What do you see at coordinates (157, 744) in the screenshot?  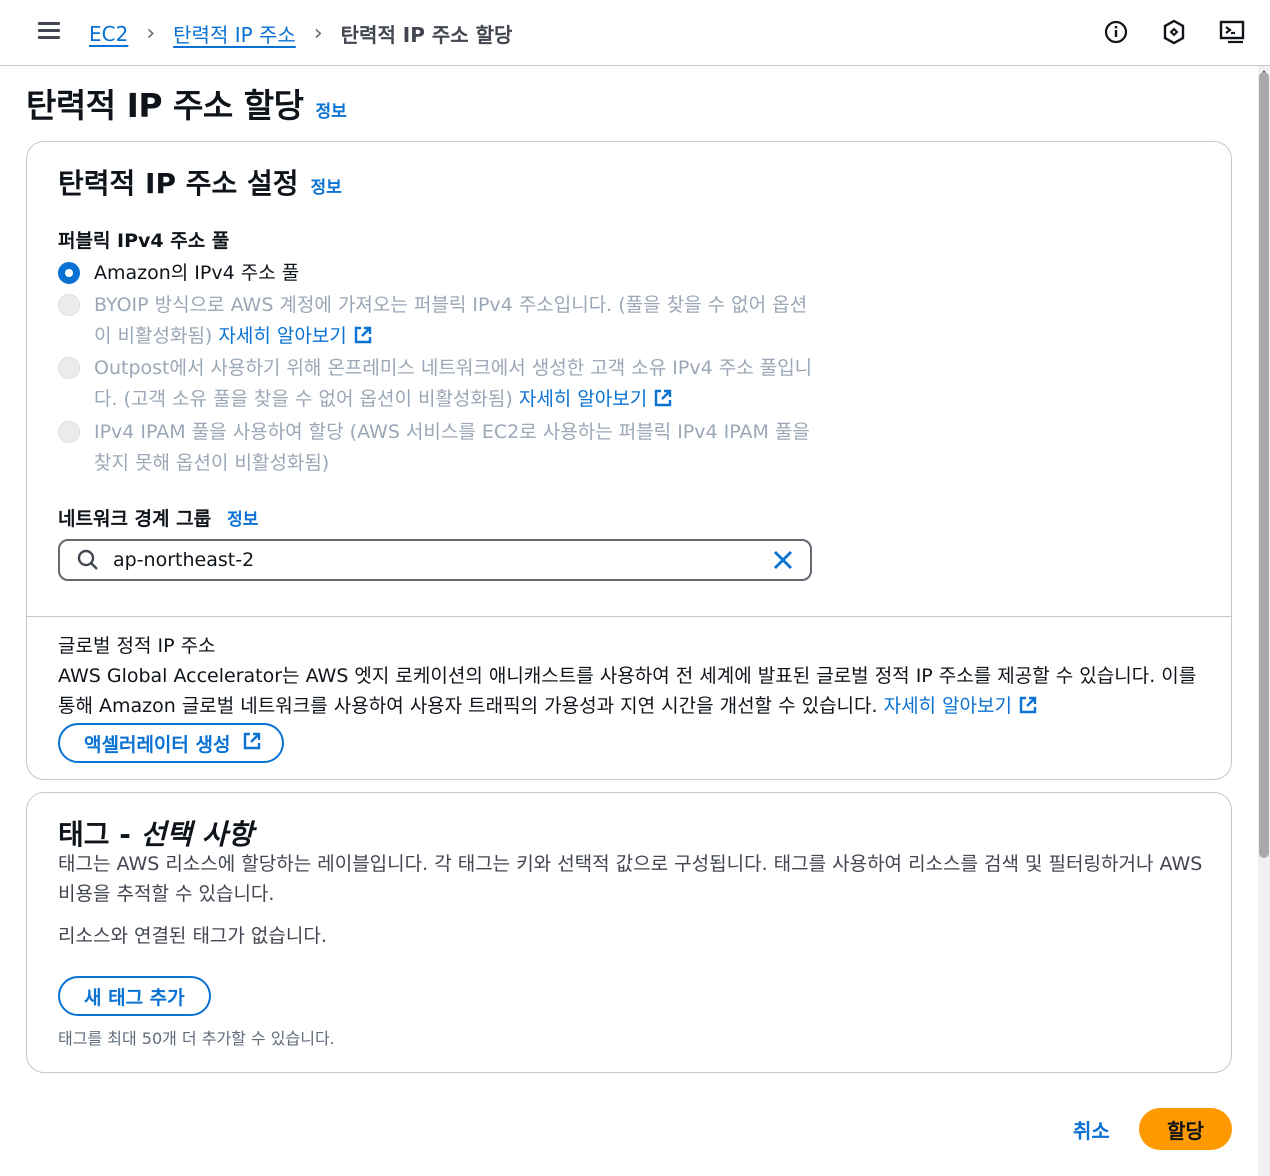 I see `create-accelerator-label: 액셀러레이터 생성` at bounding box center [157, 744].